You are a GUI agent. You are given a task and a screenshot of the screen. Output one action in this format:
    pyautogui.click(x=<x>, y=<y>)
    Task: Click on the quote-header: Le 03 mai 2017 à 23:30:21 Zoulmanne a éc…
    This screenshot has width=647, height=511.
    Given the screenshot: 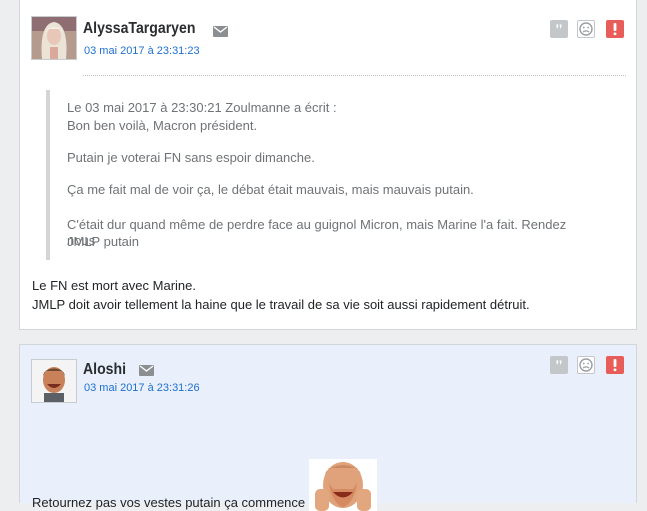 What is the action you would take?
    pyautogui.click(x=202, y=107)
    